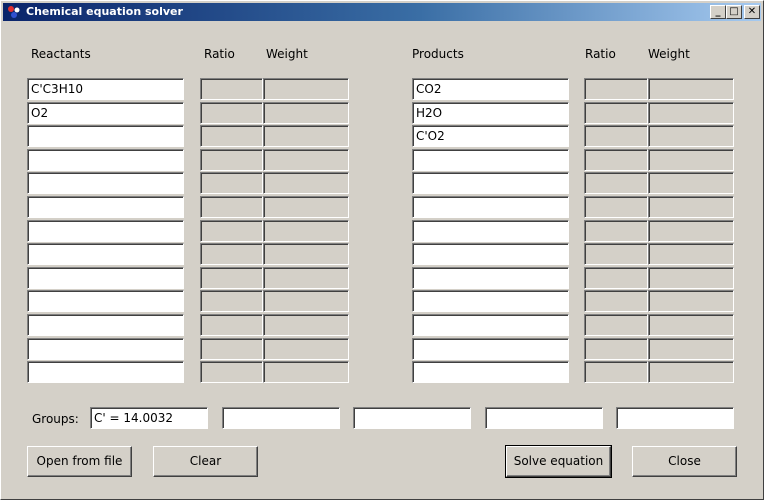  Describe the element at coordinates (558, 461) in the screenshot. I see `solve-equation-button: Solve equation` at that location.